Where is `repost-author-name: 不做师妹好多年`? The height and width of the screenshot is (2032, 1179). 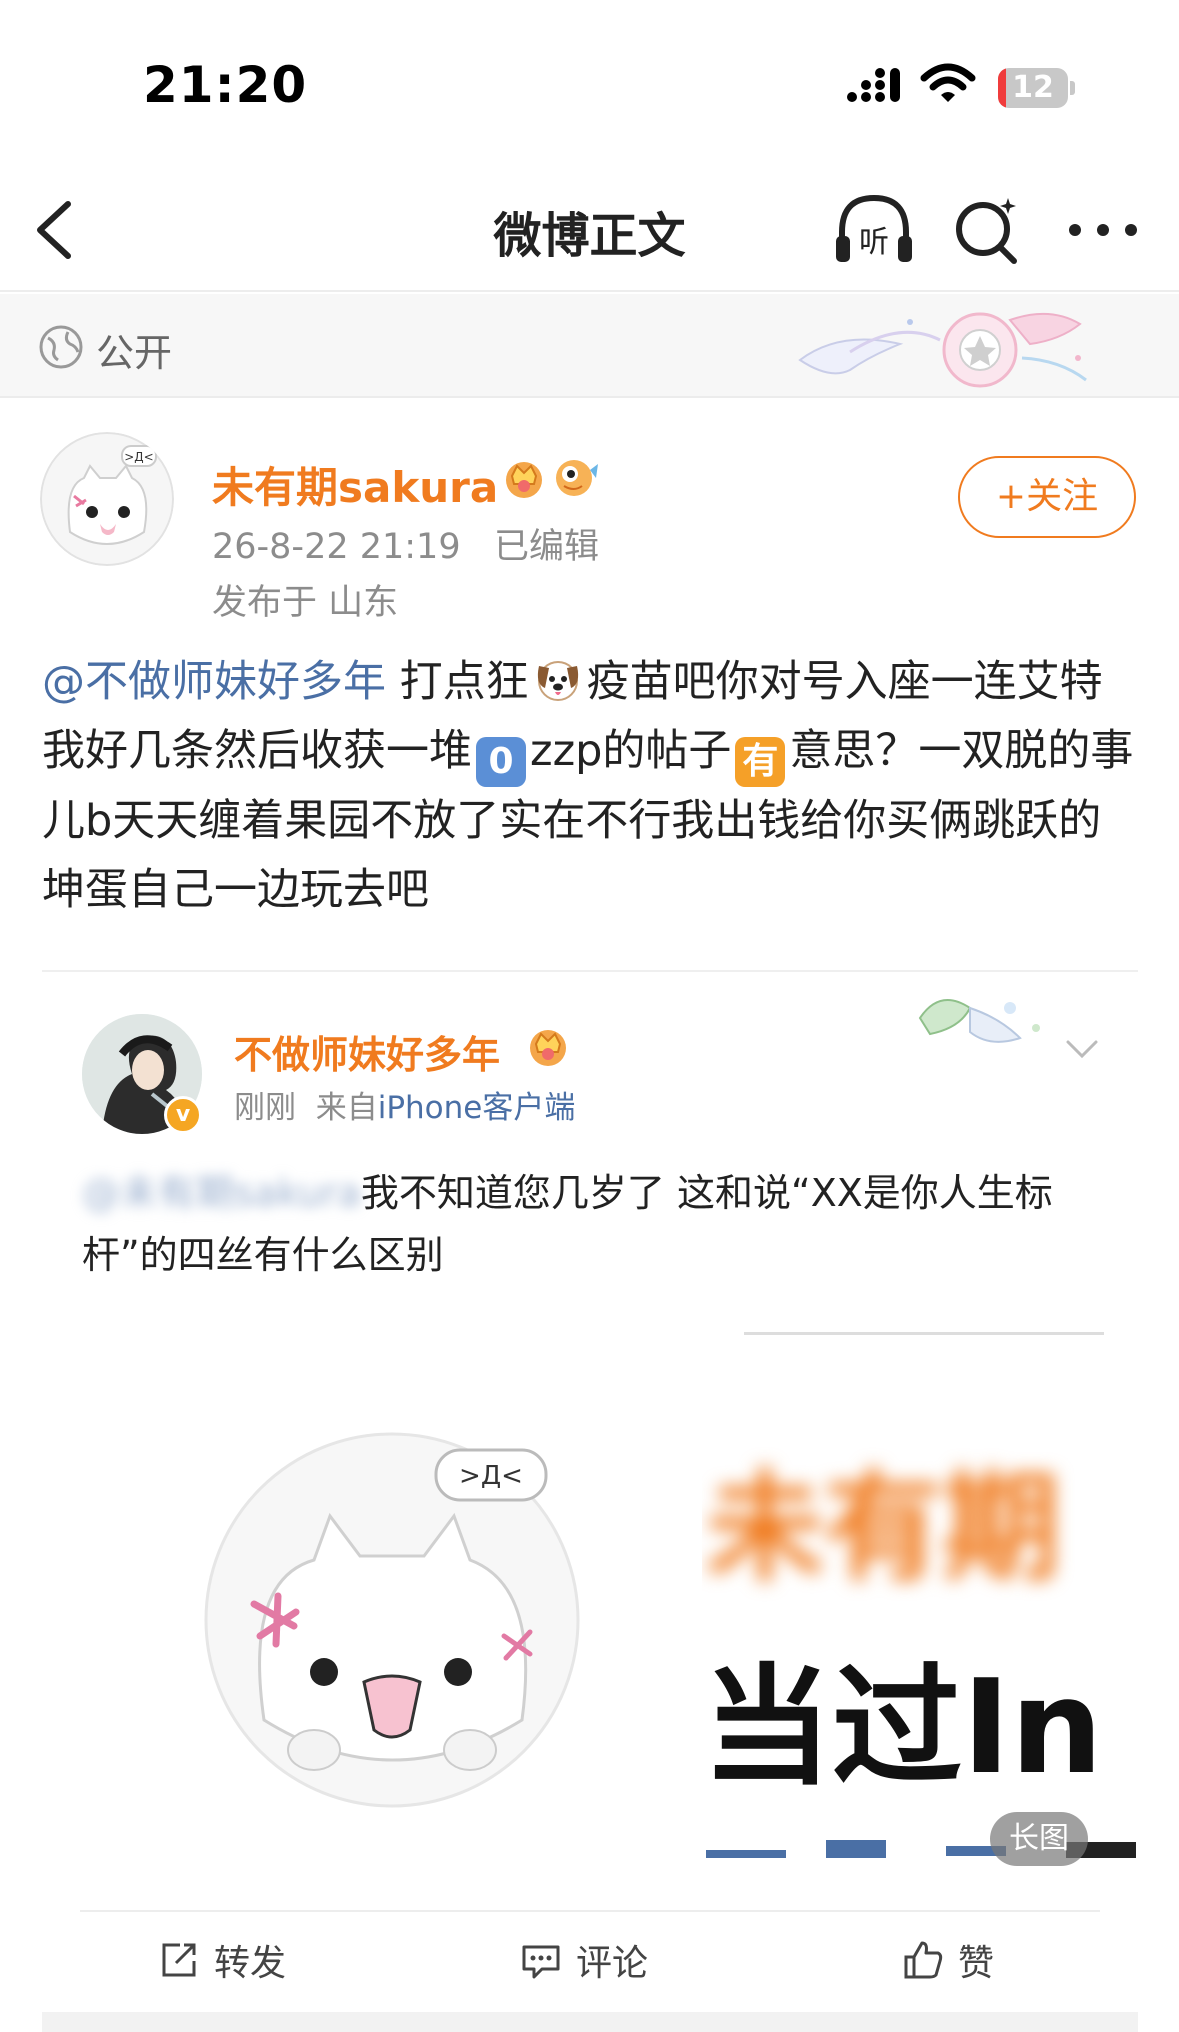
repost-author-name: 不做师妹好多年 is located at coordinates (367, 1051).